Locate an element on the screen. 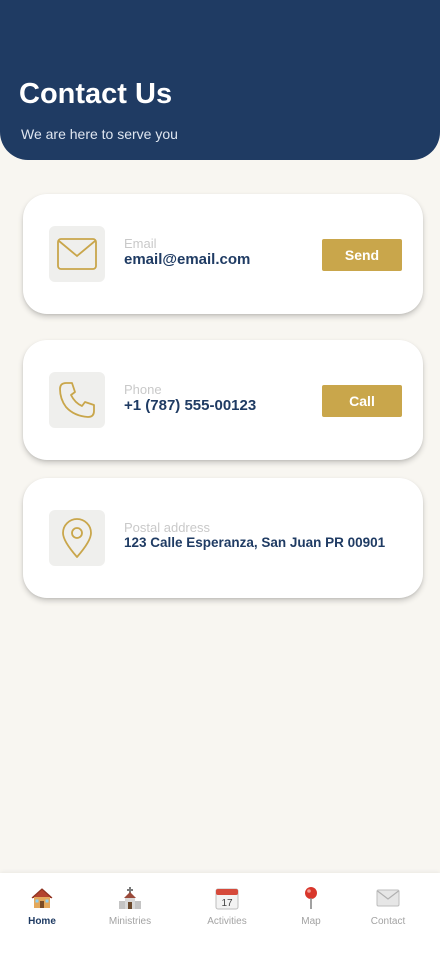 The height and width of the screenshot is (956, 440). house-icon is located at coordinates (42, 898).